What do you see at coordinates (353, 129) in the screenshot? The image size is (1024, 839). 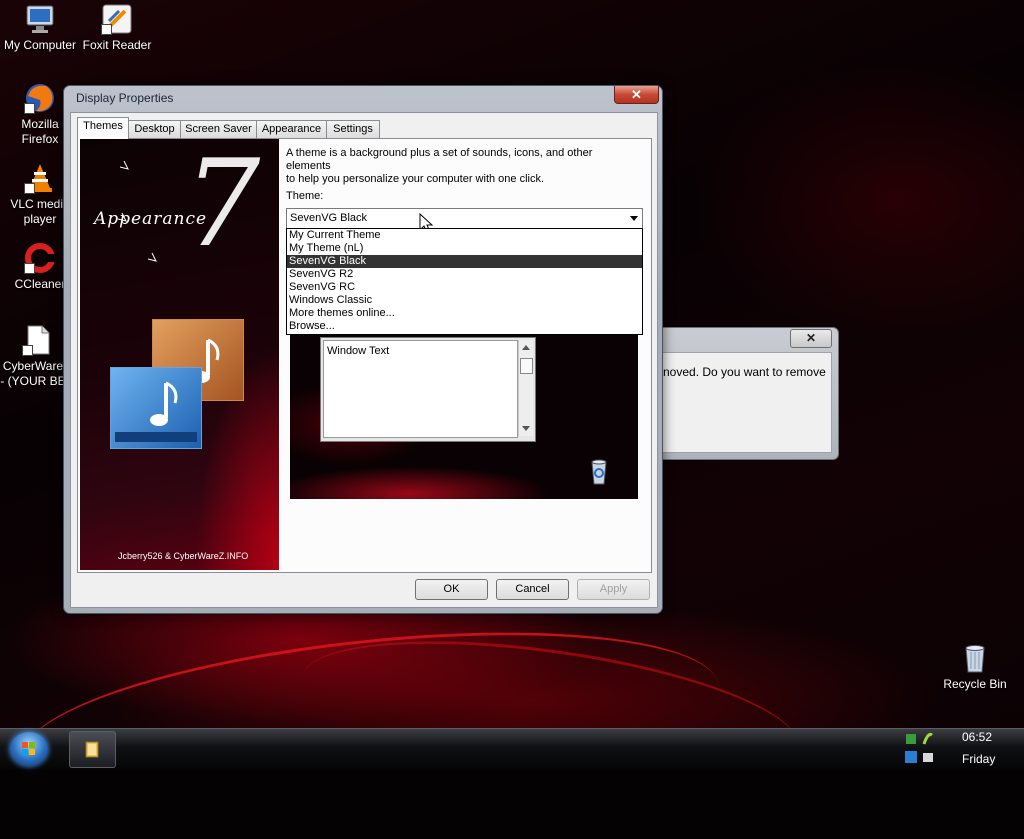 I see `tab-settings: Settings` at bounding box center [353, 129].